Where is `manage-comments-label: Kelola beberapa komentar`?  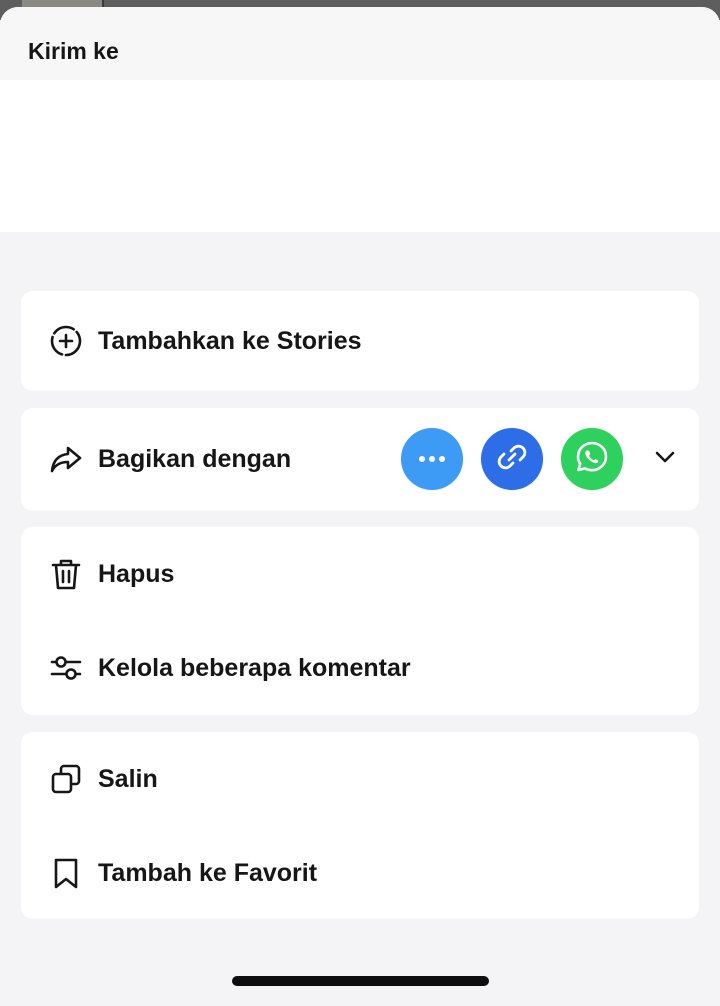
manage-comments-label: Kelola beberapa komentar is located at coordinates (254, 667).